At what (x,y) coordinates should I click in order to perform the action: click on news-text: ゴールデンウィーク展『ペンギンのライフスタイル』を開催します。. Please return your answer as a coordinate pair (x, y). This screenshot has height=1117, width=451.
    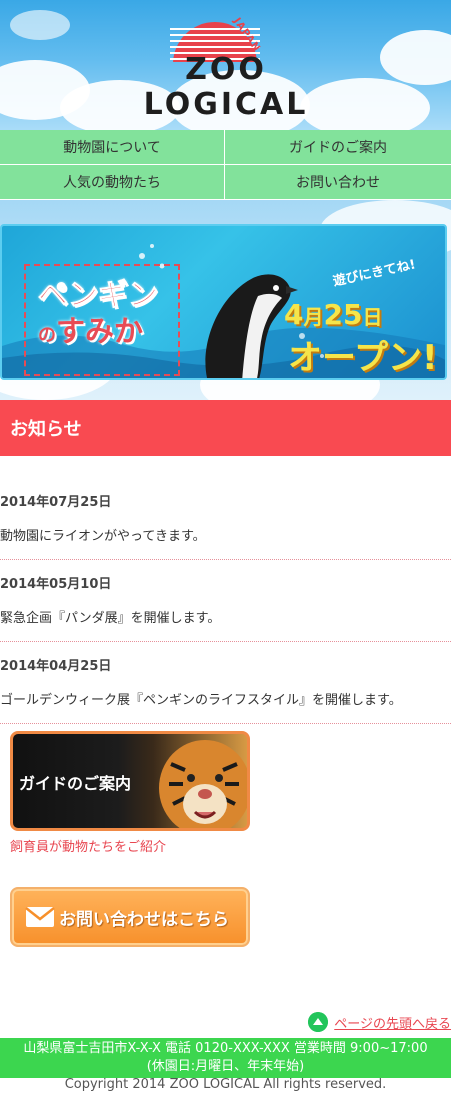
    Looking at the image, I should click on (201, 700).